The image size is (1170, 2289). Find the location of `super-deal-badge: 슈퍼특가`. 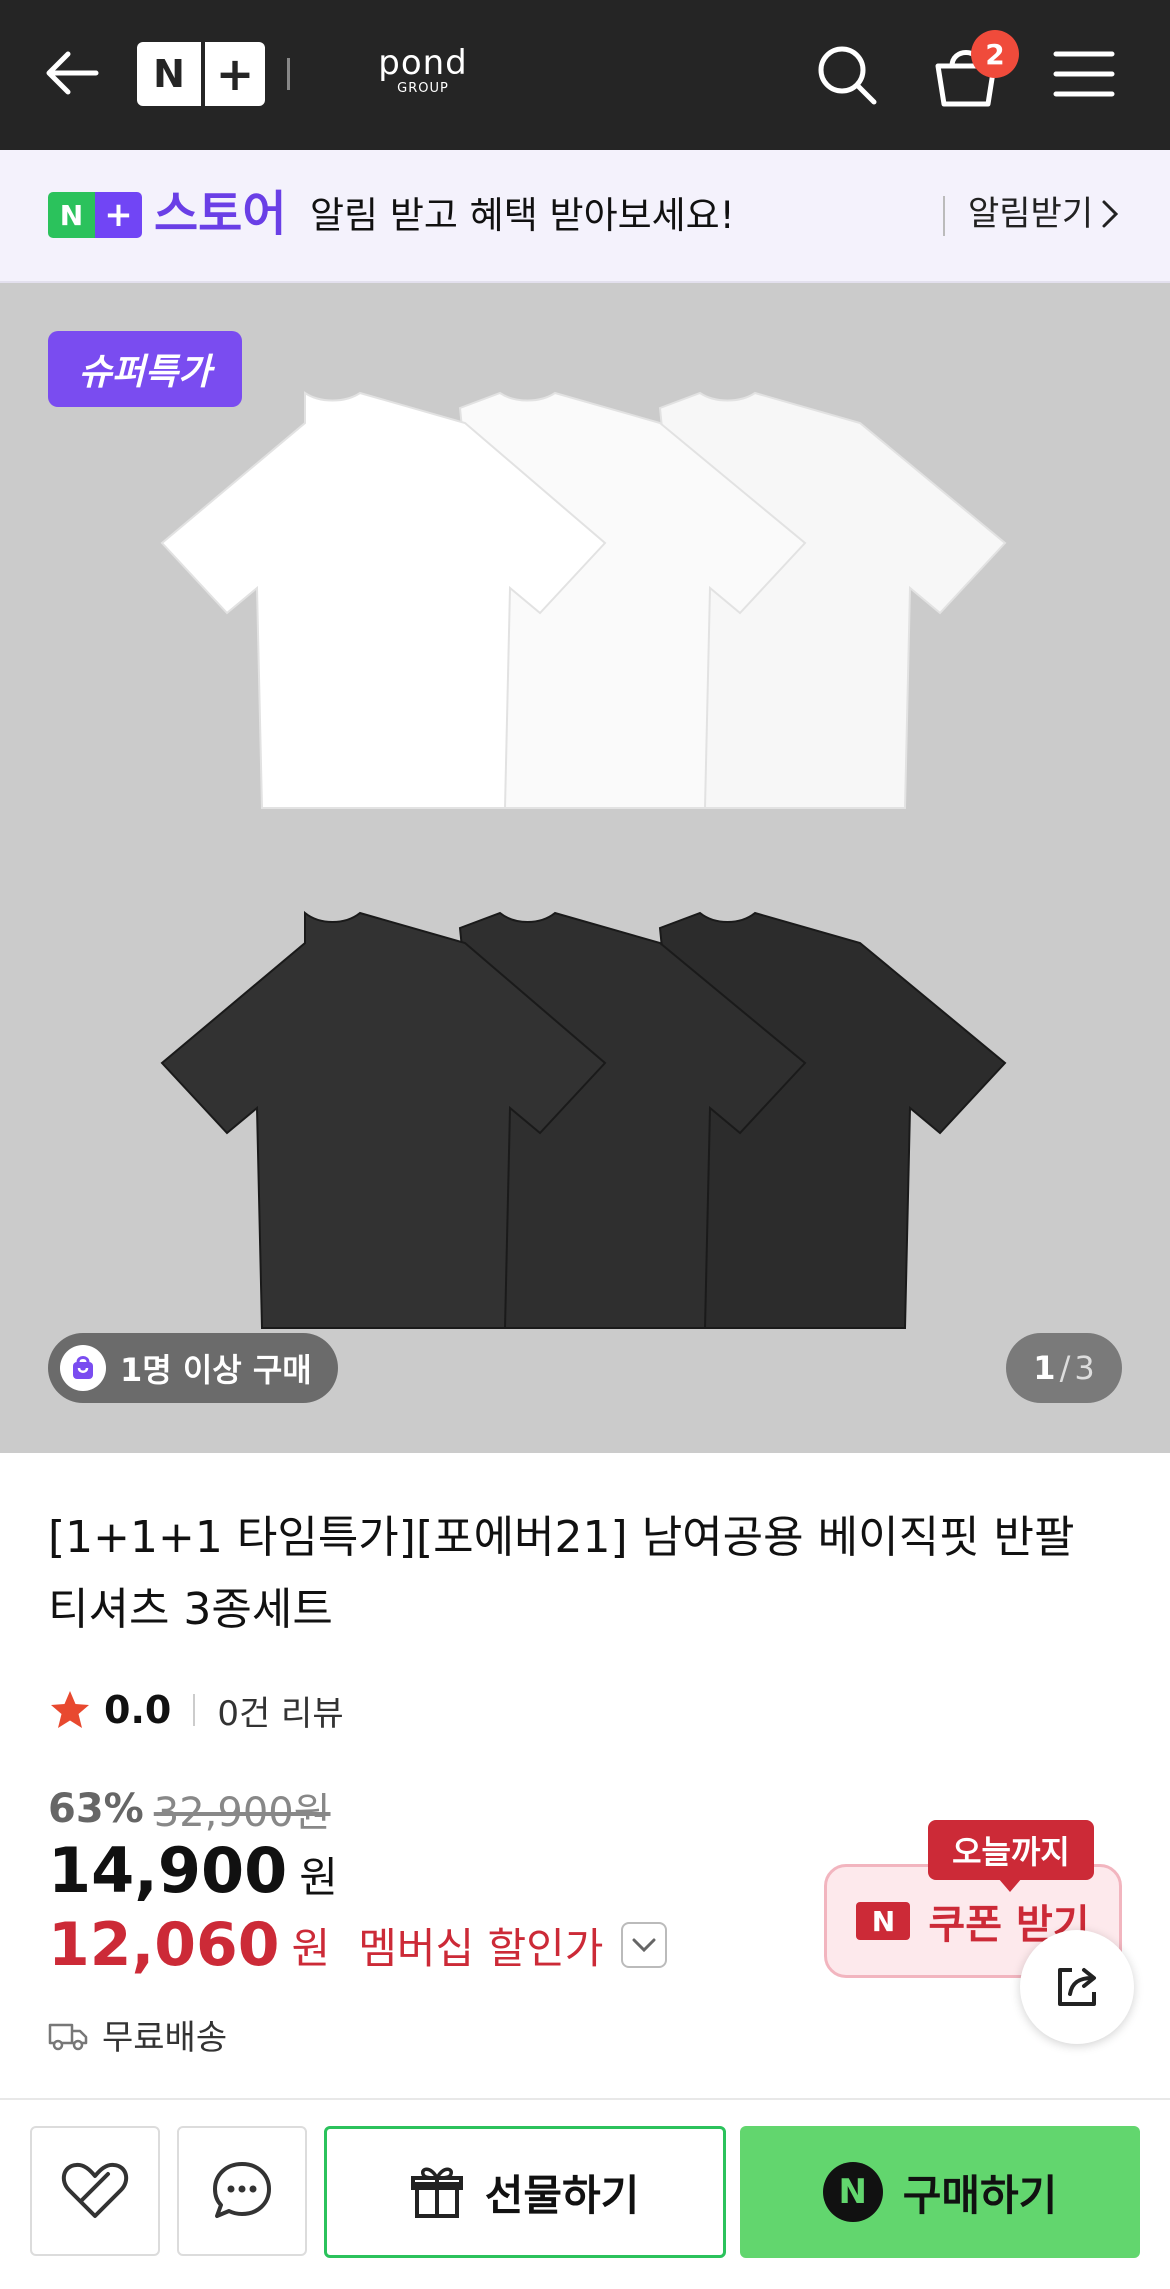

super-deal-badge: 슈퍼특가 is located at coordinates (145, 369).